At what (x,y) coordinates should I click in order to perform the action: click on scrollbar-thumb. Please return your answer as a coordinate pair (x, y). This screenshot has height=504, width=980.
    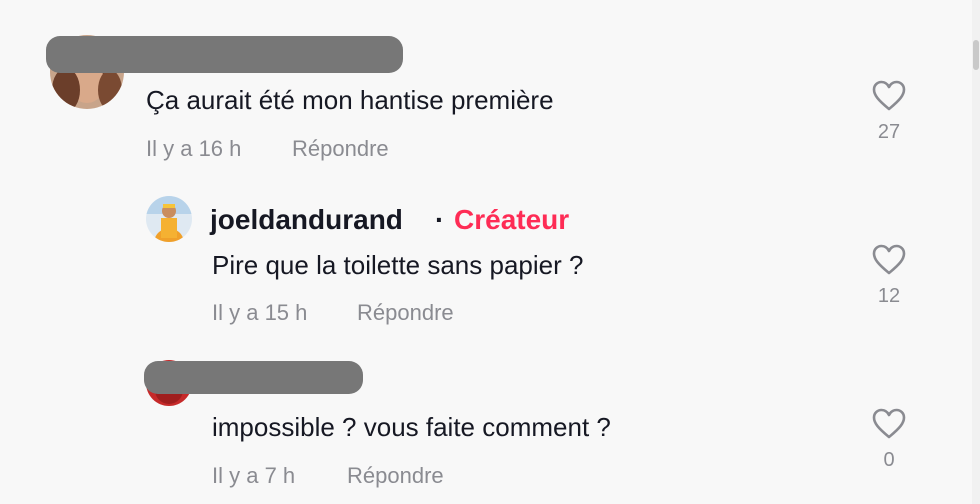
    Looking at the image, I should click on (976, 55).